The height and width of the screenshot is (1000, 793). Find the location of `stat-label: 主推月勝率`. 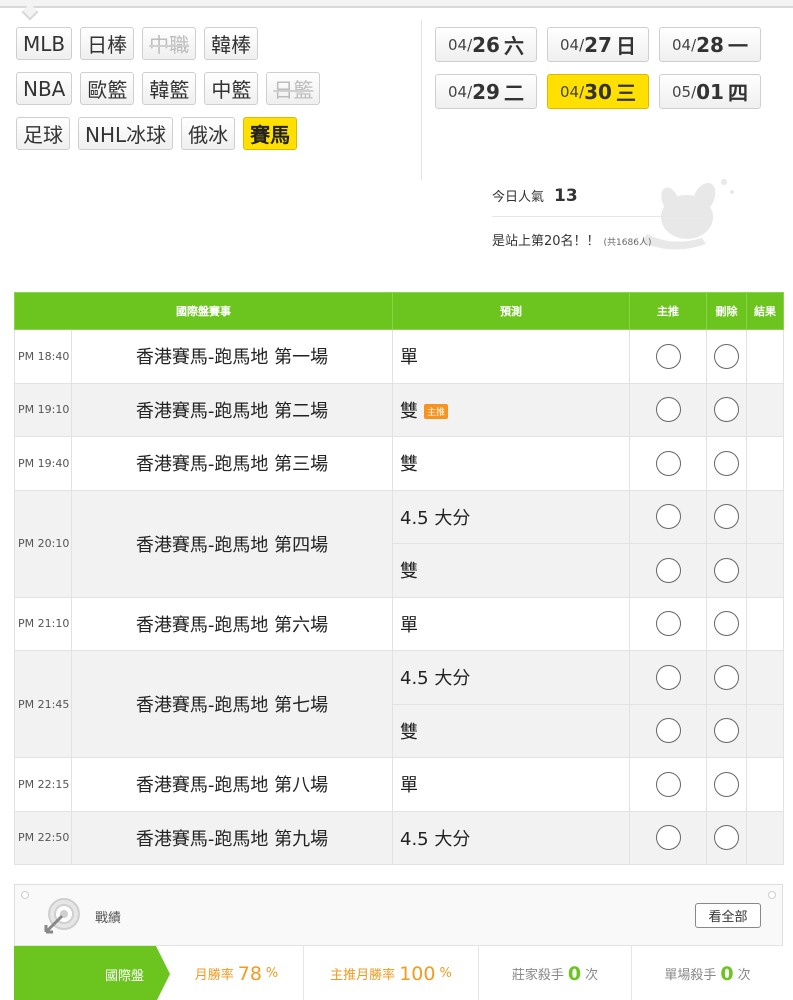

stat-label: 主推月勝率 is located at coordinates (363, 975).